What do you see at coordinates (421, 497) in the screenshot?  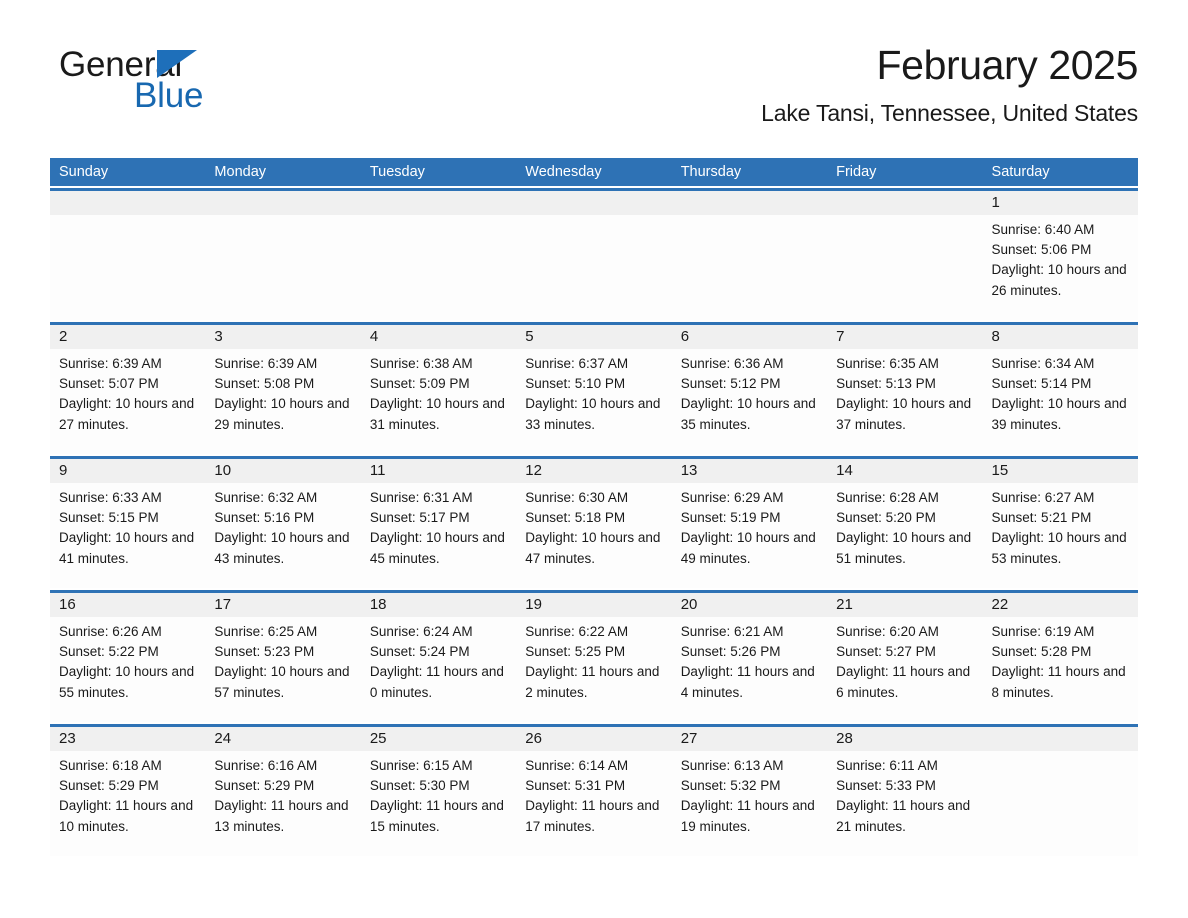 I see `sunrise-text: Sunrise: 6:31 AM` at bounding box center [421, 497].